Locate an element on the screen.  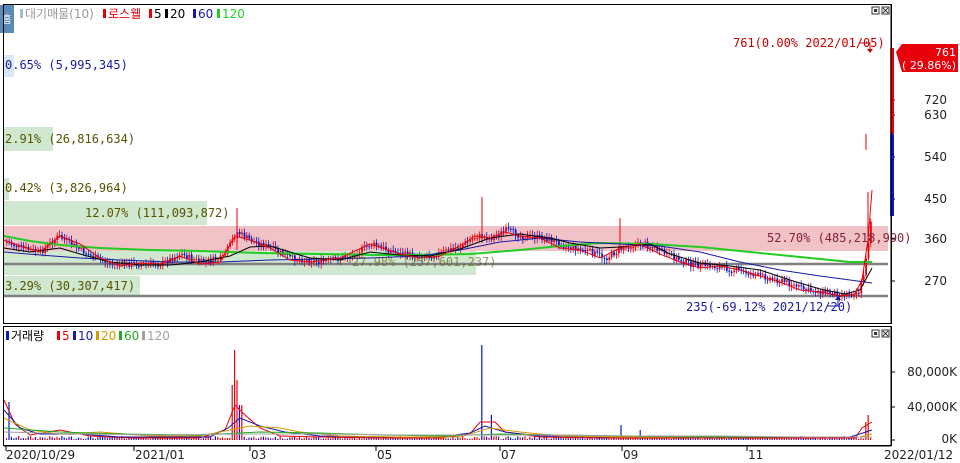
price-panel-minimize-button is located at coordinates (875, 10).